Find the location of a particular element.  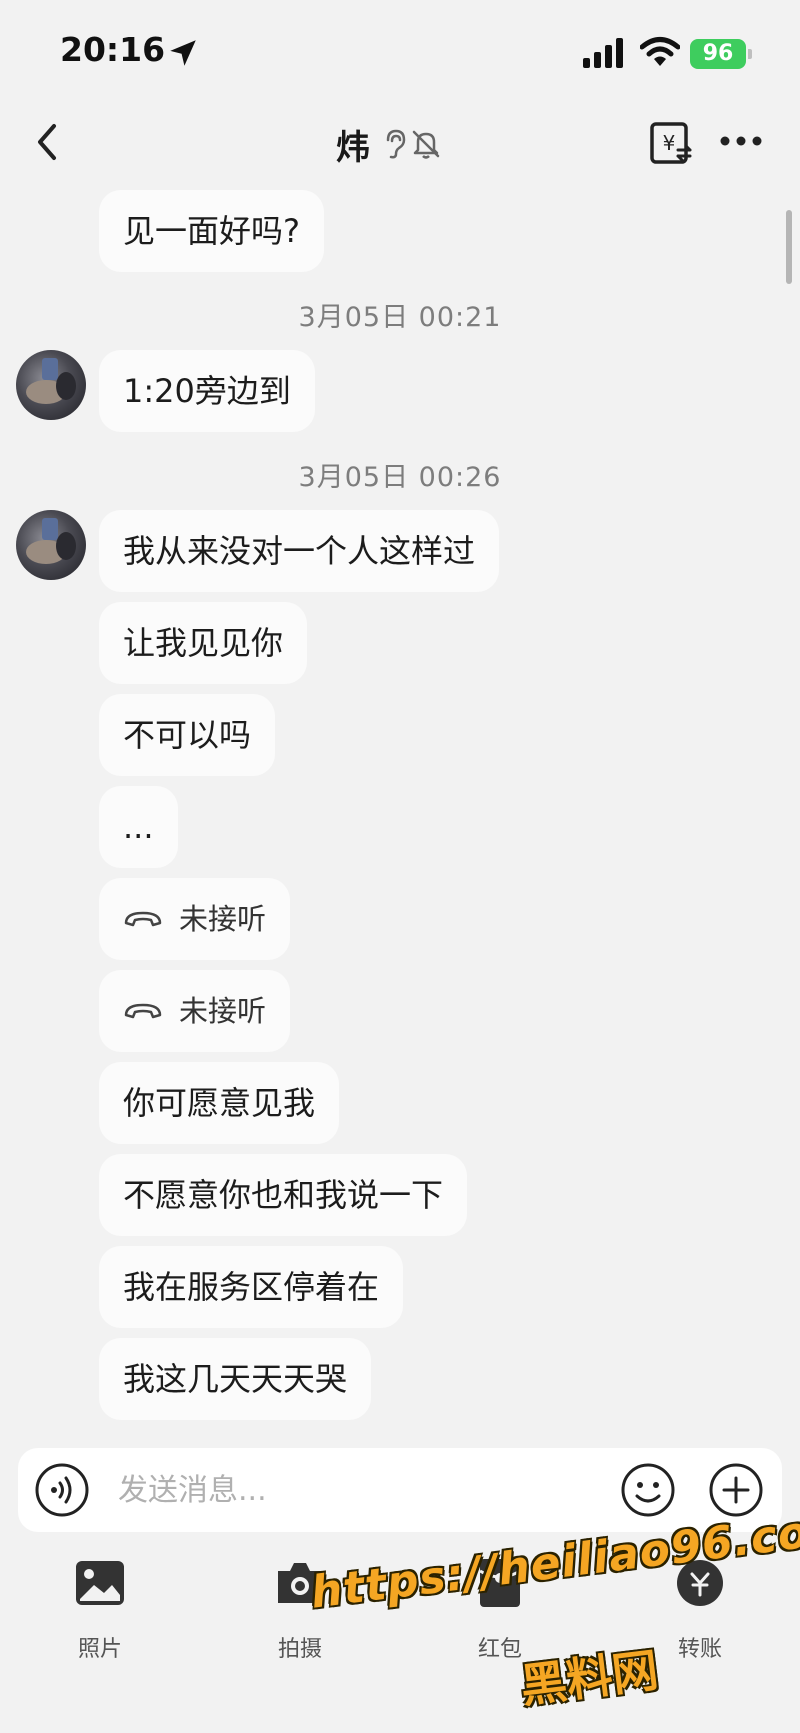

chat-header: 炜 ¥ is located at coordinates (400, 145).